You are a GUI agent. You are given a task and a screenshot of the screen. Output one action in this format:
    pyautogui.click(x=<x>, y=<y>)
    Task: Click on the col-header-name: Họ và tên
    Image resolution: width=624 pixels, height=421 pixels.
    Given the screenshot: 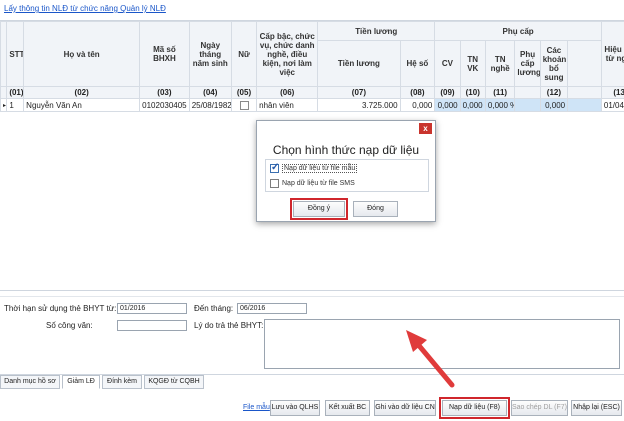 What is the action you would take?
    pyautogui.click(x=82, y=54)
    